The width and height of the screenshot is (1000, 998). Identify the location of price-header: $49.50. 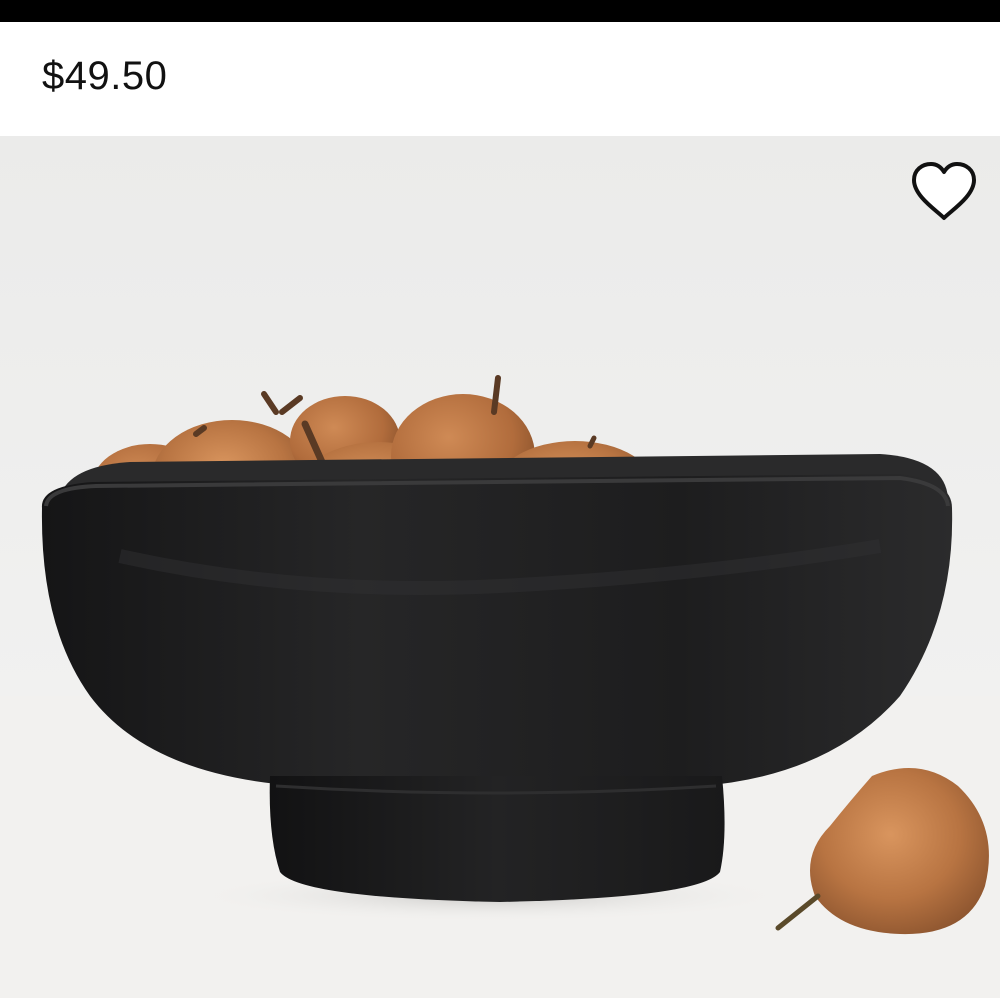
(500, 79).